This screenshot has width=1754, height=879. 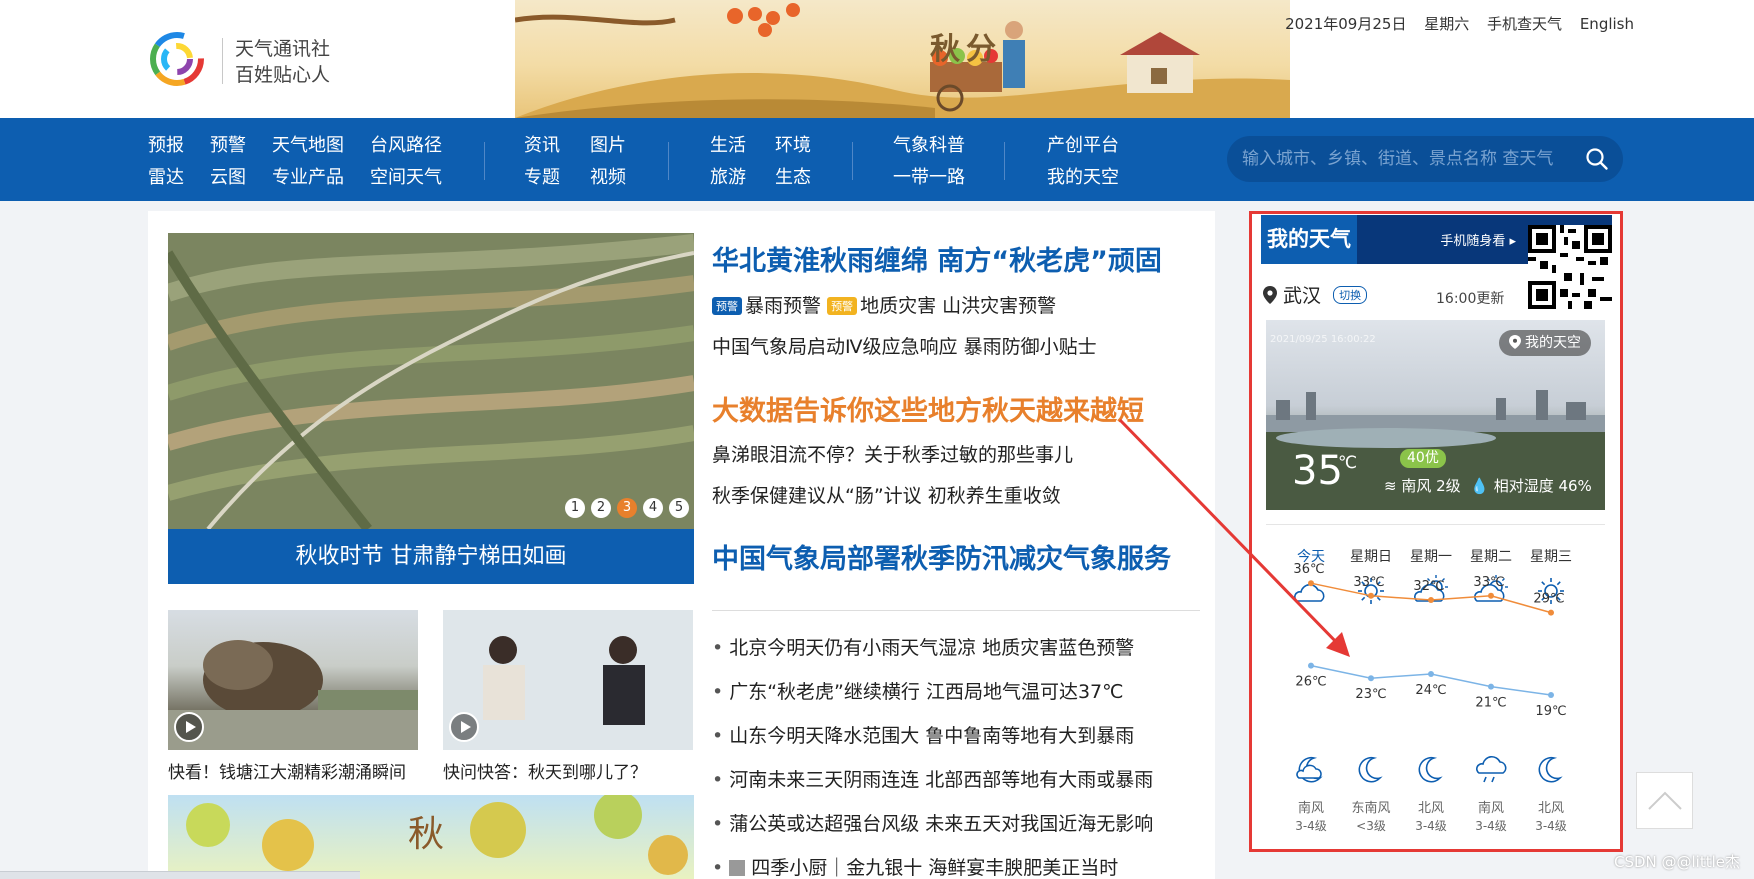 What do you see at coordinates (426, 834) in the screenshot?
I see `autumn-title: 秋` at bounding box center [426, 834].